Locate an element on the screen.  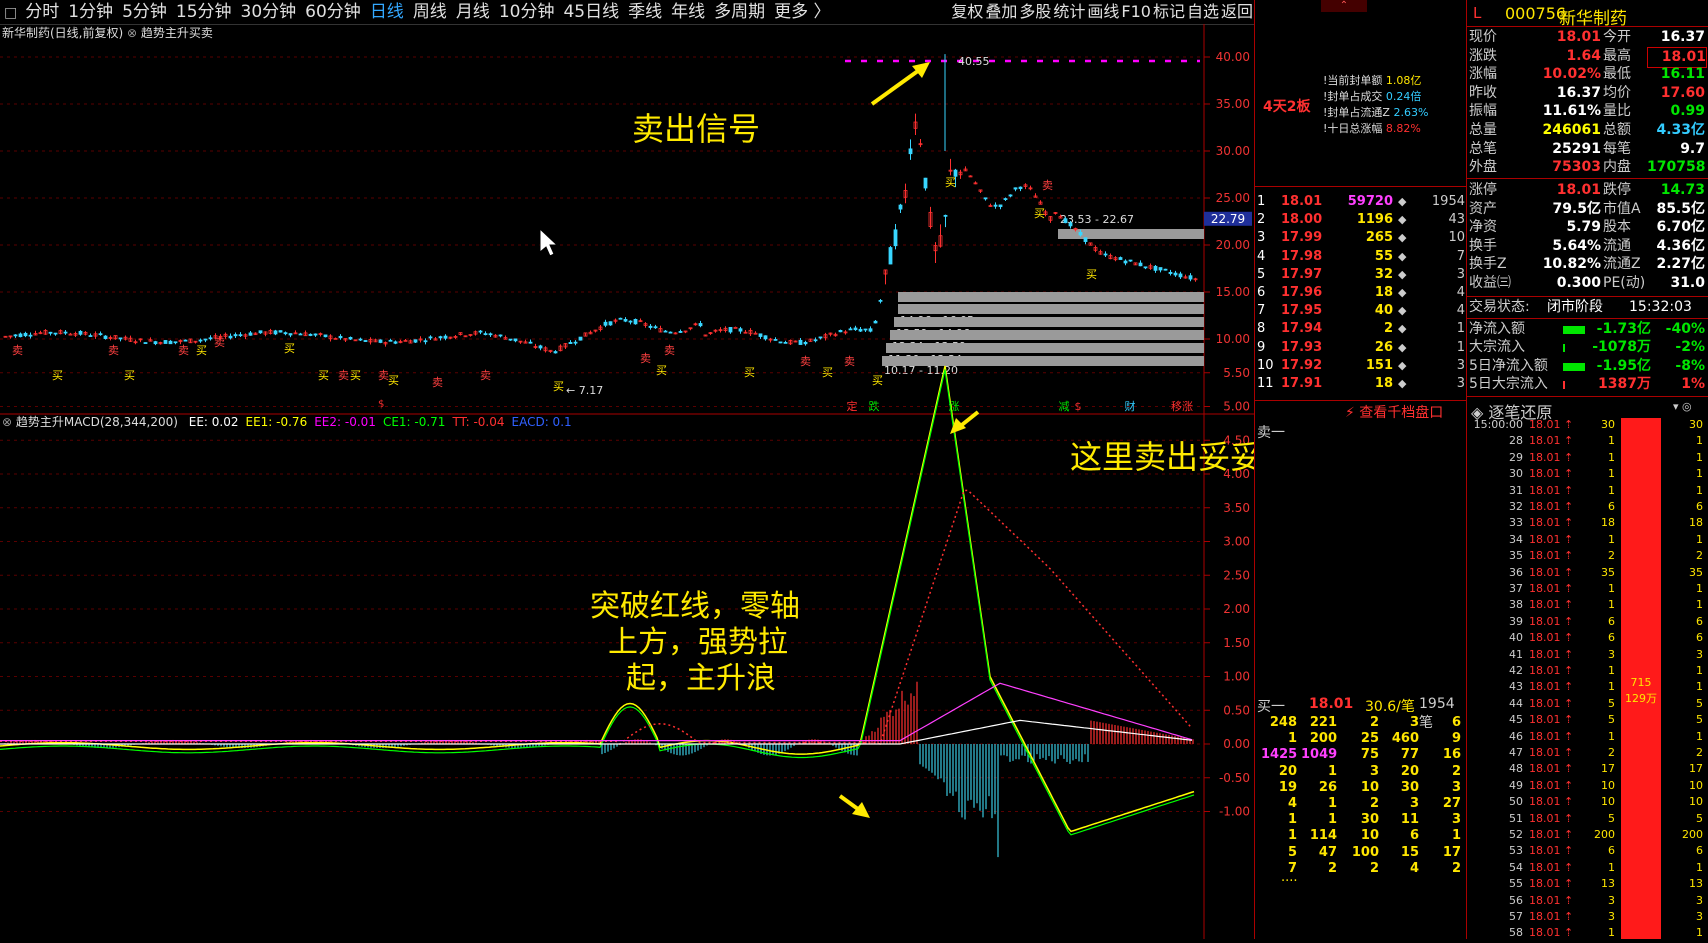
toolbar-btn-0: 复权 is located at coordinates (967, 12).